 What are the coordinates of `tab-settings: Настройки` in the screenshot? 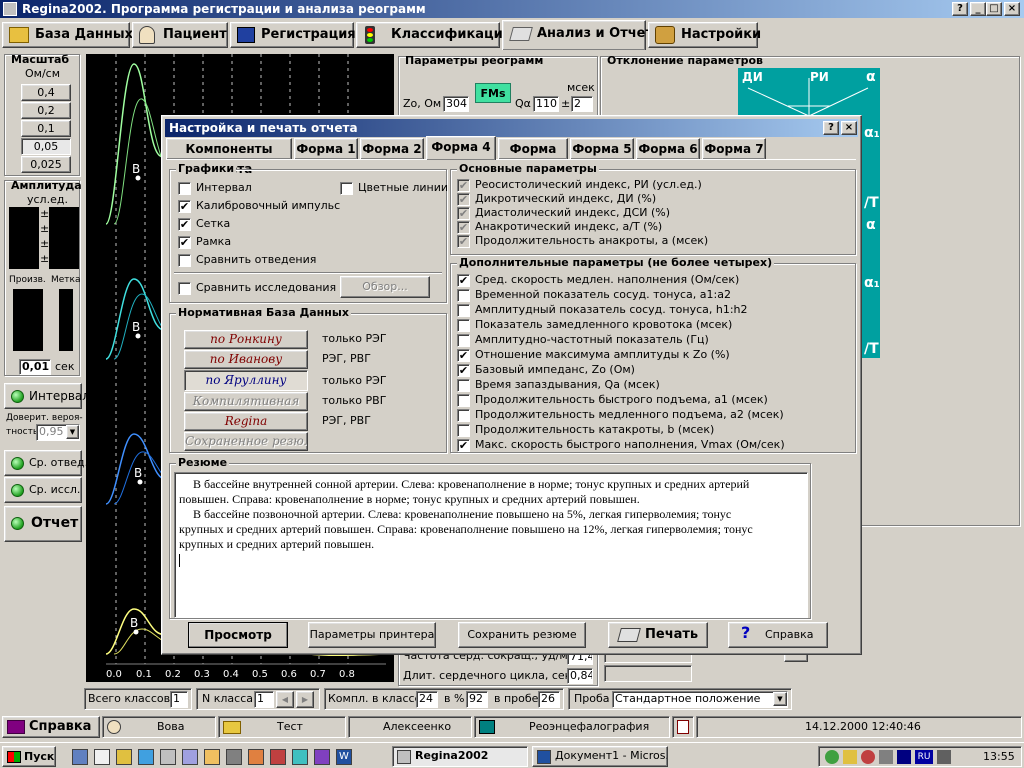 It's located at (704, 35).